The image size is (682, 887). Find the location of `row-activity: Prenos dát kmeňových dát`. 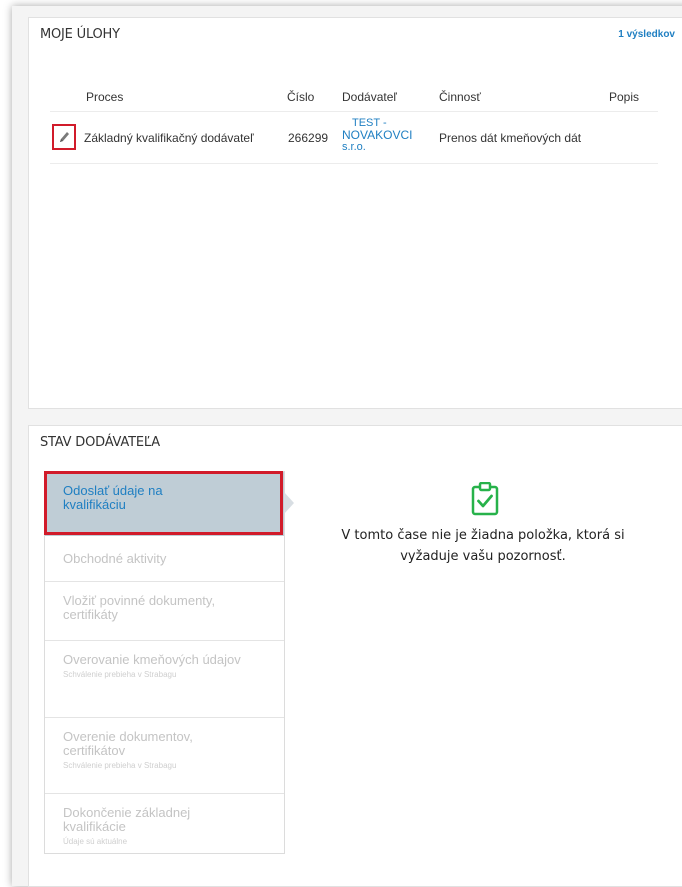

row-activity: Prenos dát kmeňových dát is located at coordinates (510, 138).